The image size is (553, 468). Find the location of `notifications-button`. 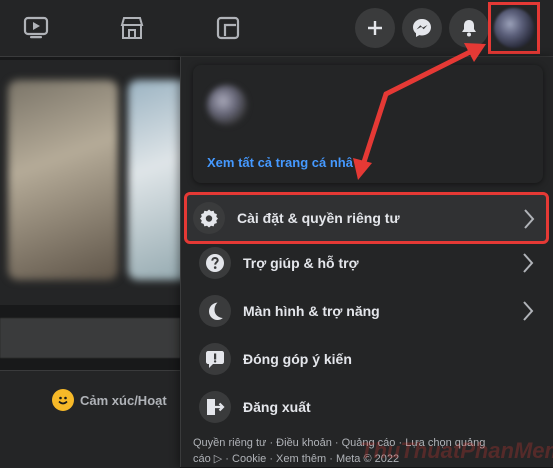

notifications-button is located at coordinates (469, 28).